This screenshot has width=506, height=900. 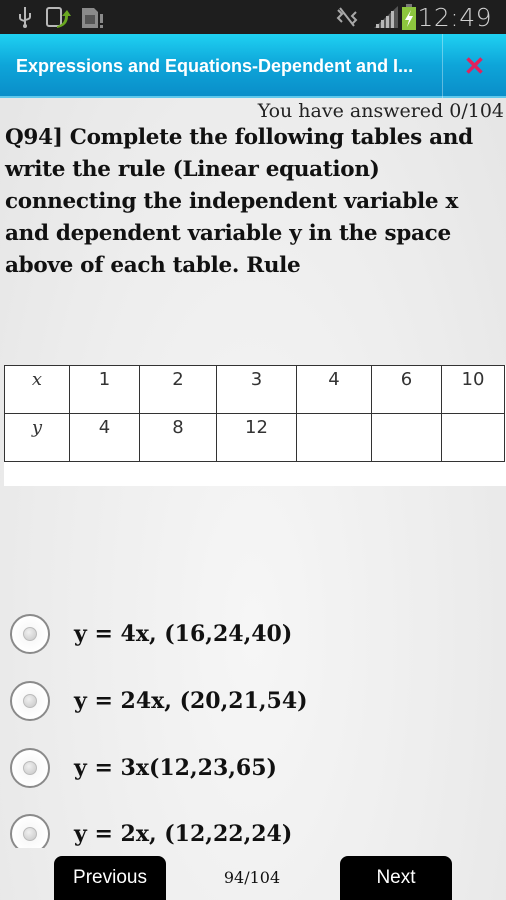 I want to click on previous-button: Previous, so click(x=110, y=878).